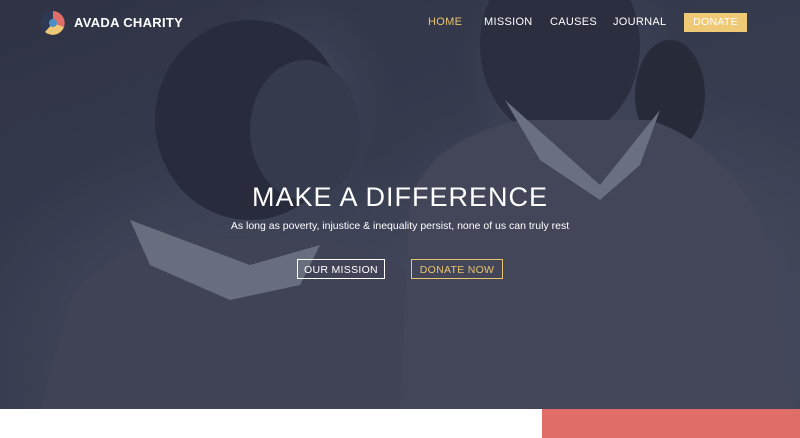 The image size is (800, 438). I want to click on donate-now-button: DONATE NOW, so click(457, 269).